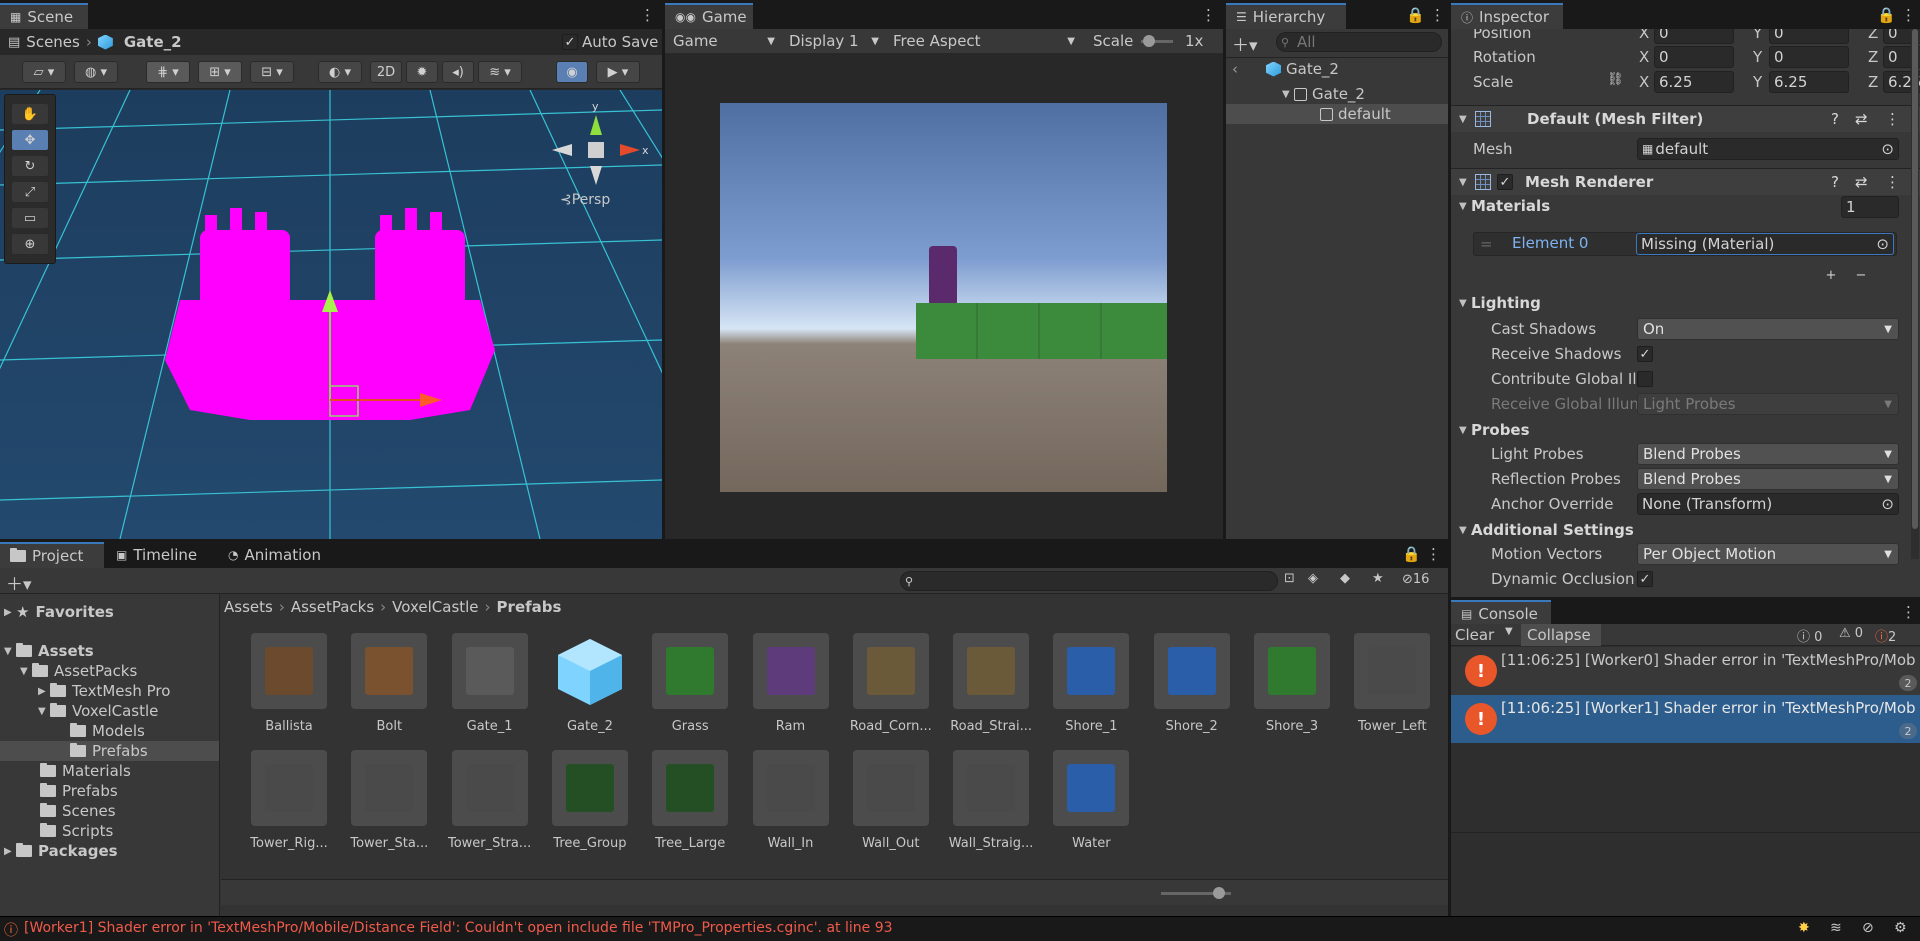 The height and width of the screenshot is (941, 1920). I want to click on tree-favorites: ▶ ★ Favorites, so click(59, 612).